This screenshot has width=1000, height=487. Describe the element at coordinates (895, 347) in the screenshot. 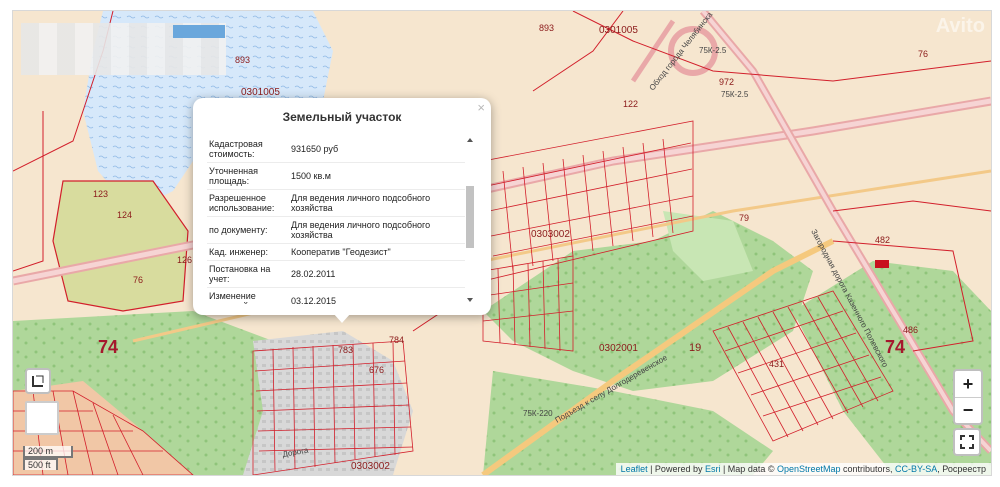

I see `region-label-74-east: 74` at that location.